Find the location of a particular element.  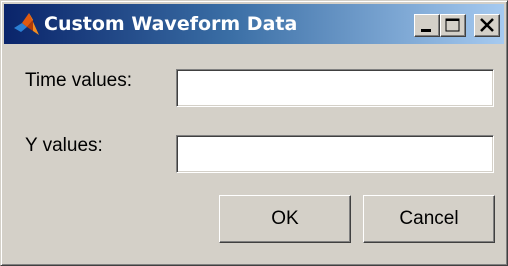

window-title: Custom Waveform Data is located at coordinates (171, 24).